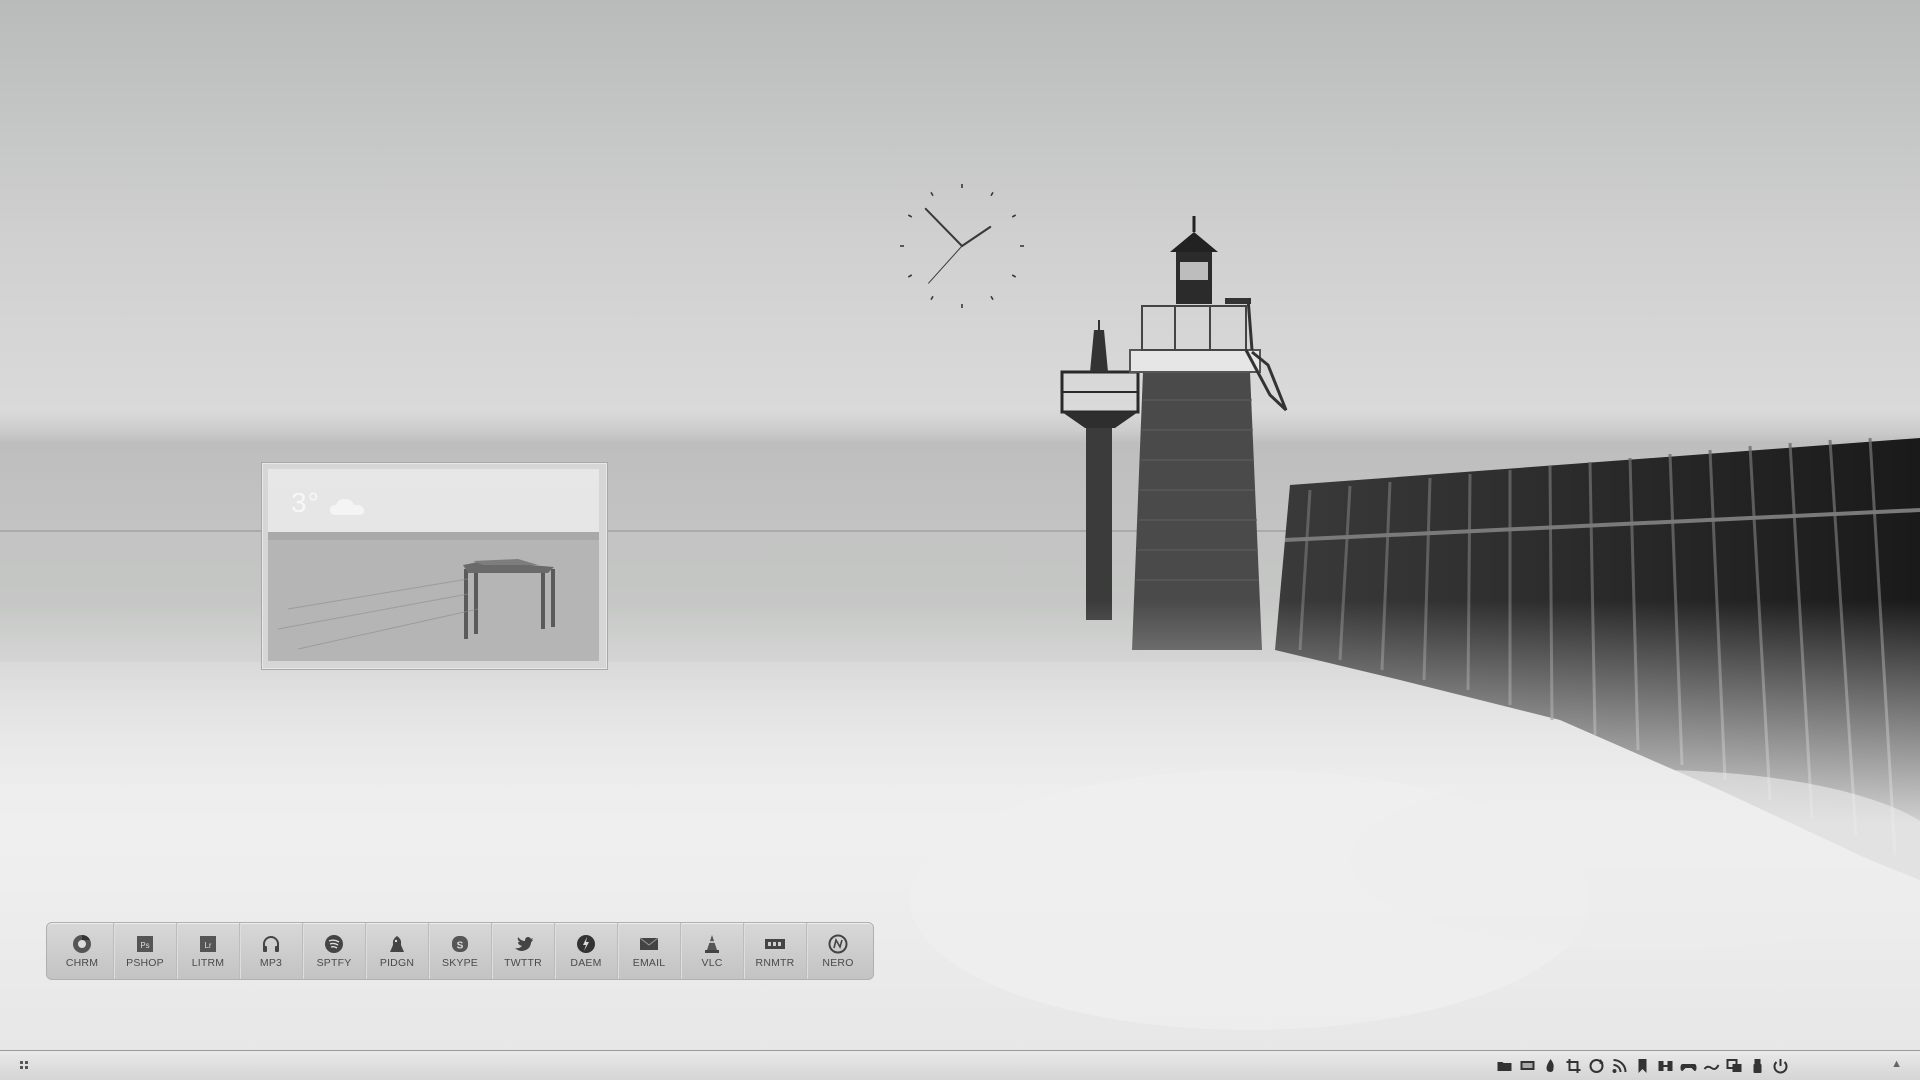  I want to click on dock-item-rainmeter: RNMTR, so click(775, 951).